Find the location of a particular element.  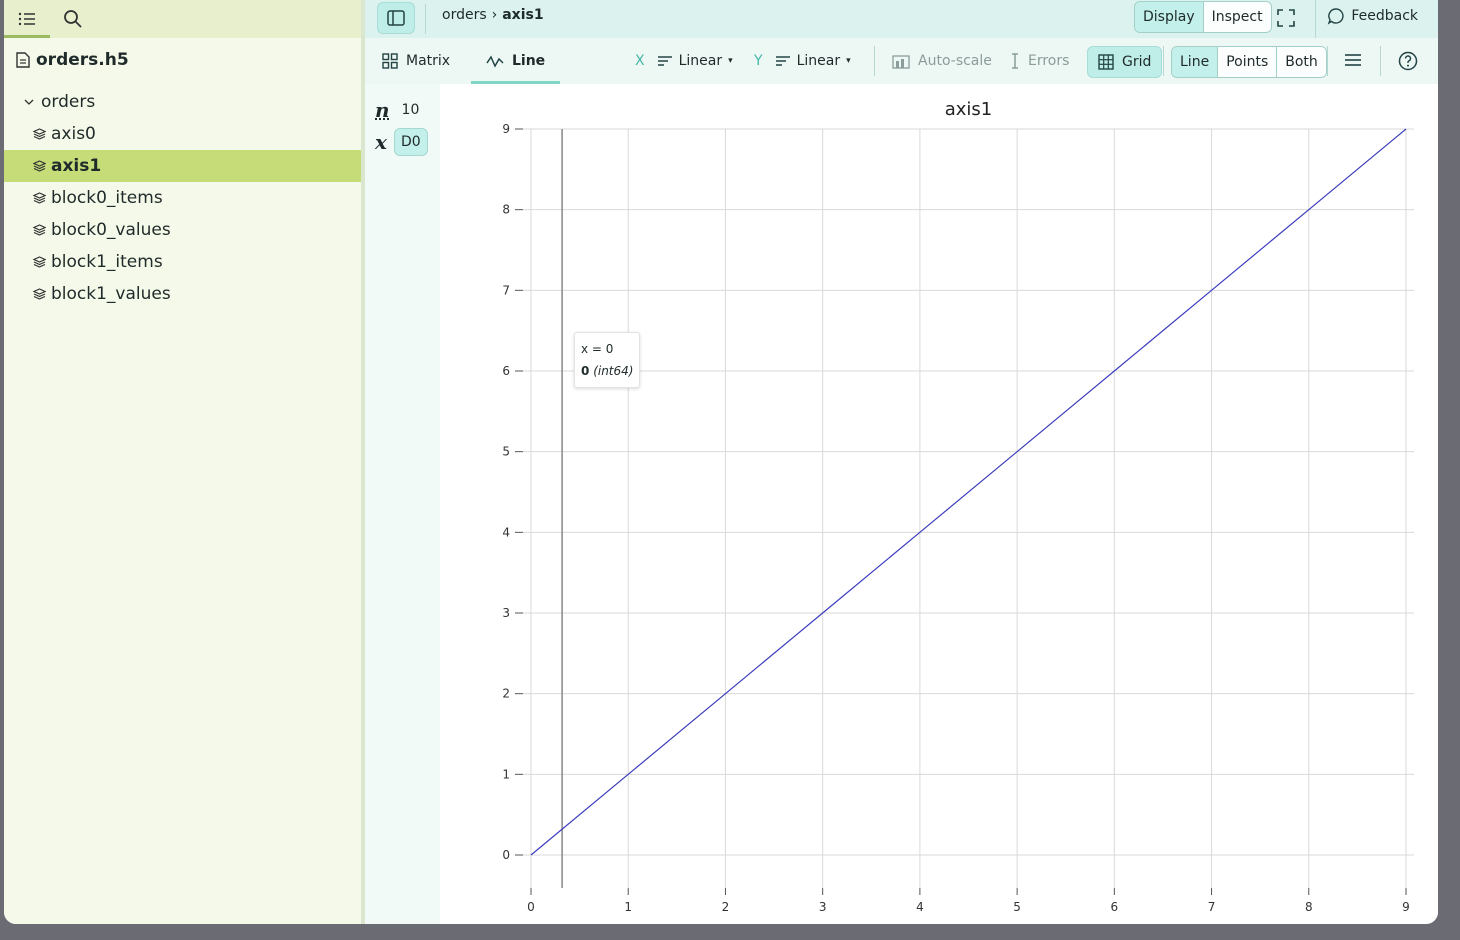

x-tick-label: 5 is located at coordinates (1017, 907).